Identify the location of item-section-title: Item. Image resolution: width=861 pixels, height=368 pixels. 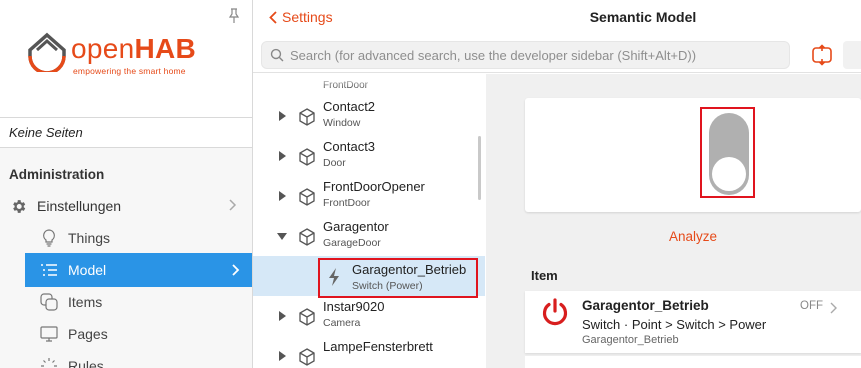
(544, 275).